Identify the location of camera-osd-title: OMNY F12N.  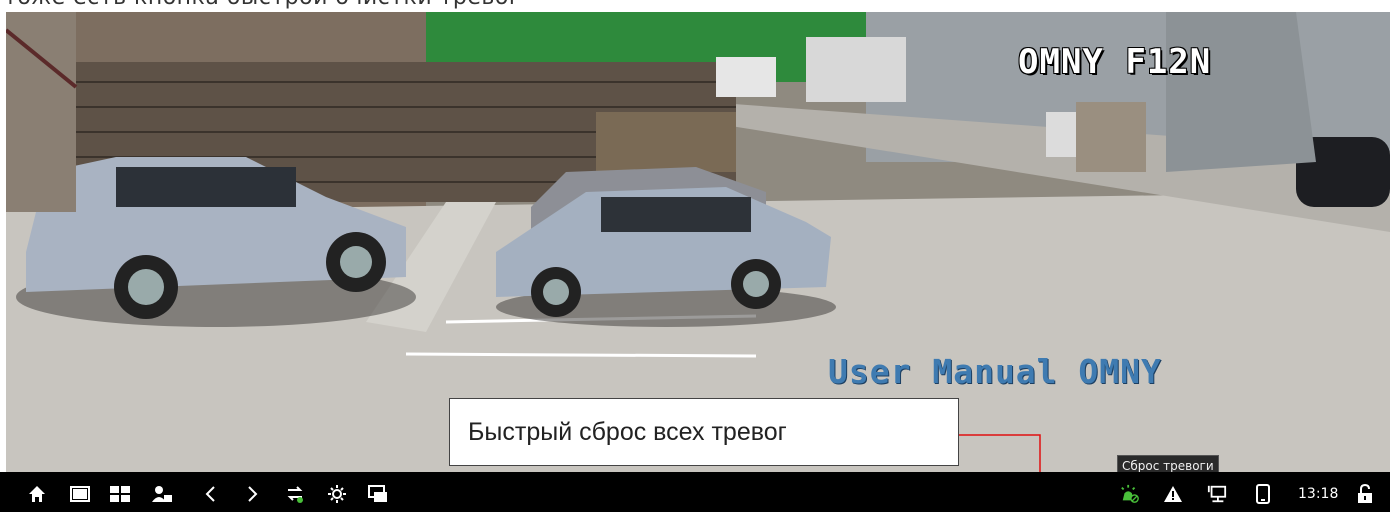
(1115, 62).